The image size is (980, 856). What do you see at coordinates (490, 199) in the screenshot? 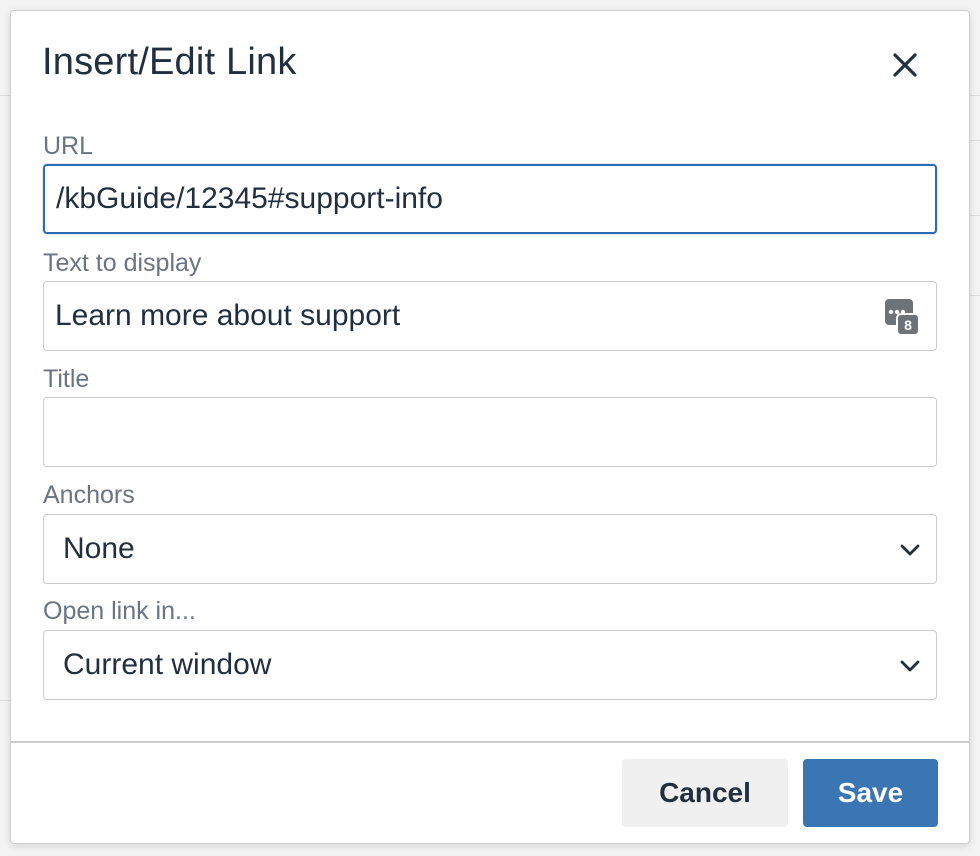
I see `url-input: /kbGuide/12345#support-info` at bounding box center [490, 199].